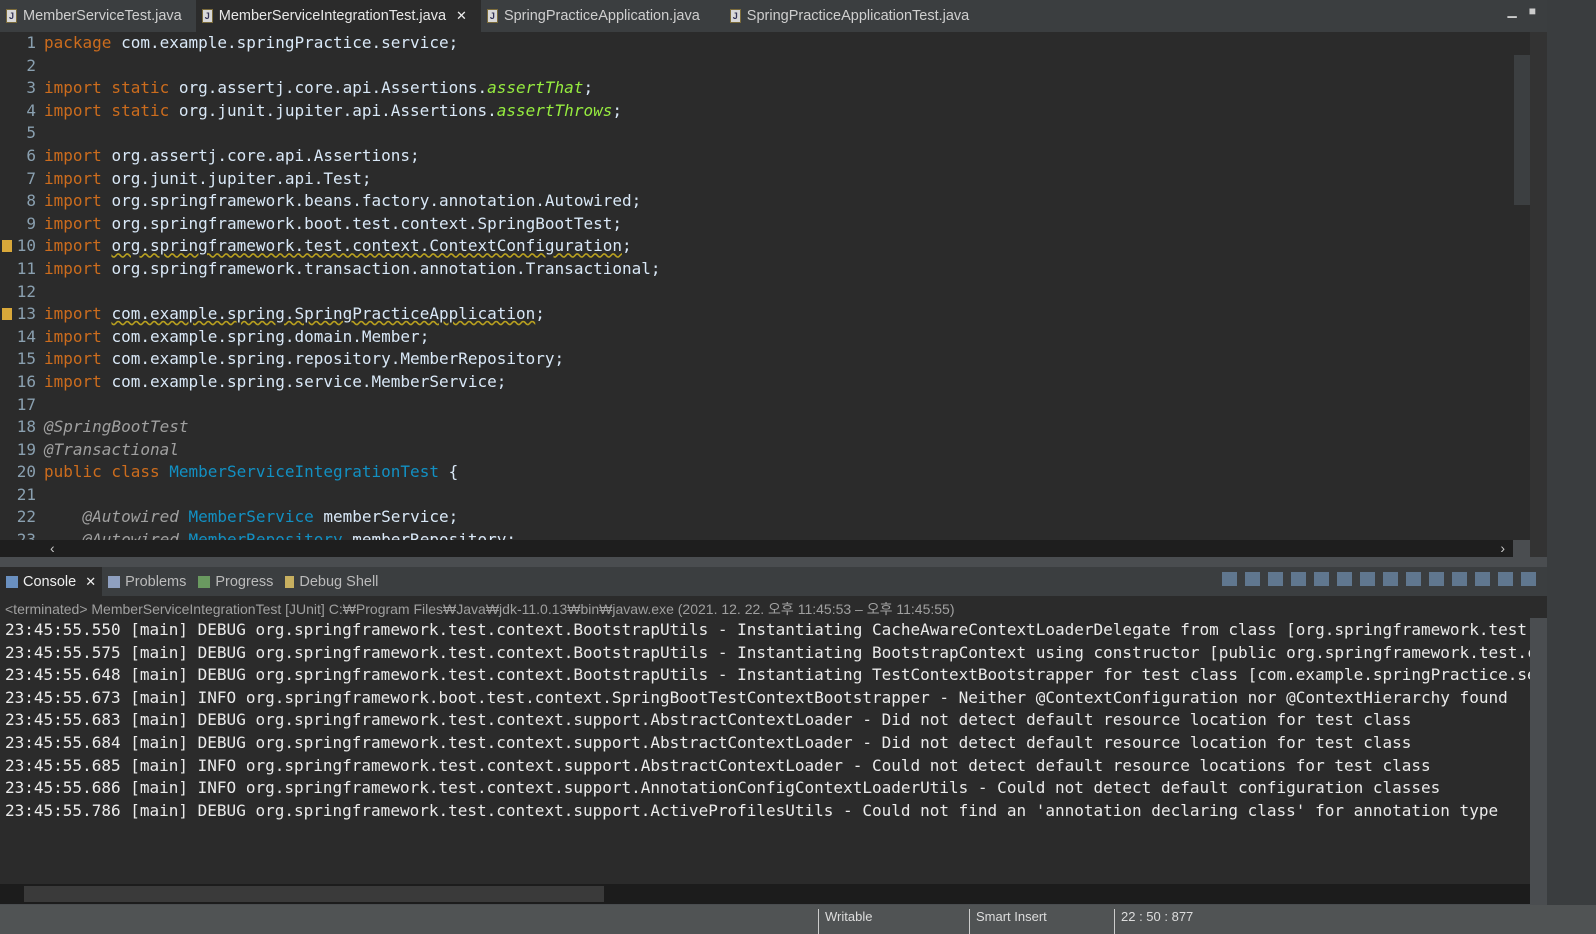 This screenshot has height=934, width=1596. What do you see at coordinates (83, 42) in the screenshot?
I see `code-token: package` at bounding box center [83, 42].